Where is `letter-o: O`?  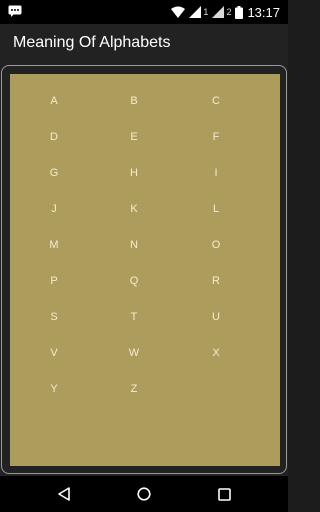
letter-o: O is located at coordinates (216, 245).